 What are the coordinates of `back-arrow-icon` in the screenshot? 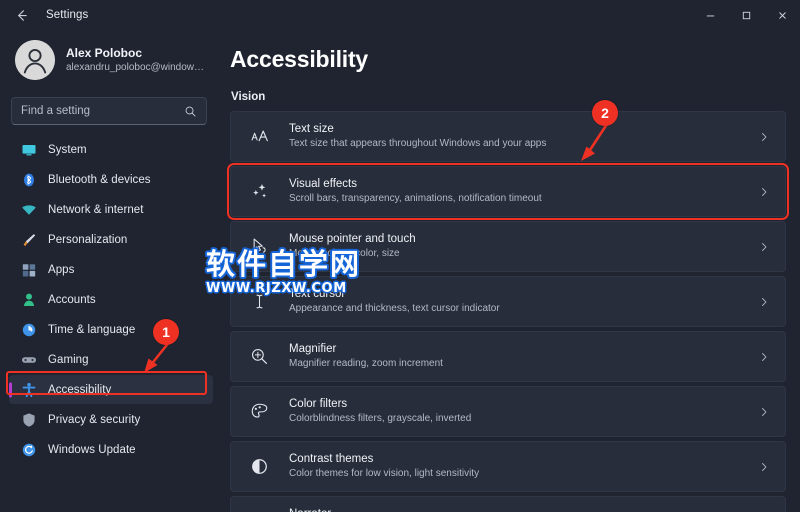 It's located at (22, 15).